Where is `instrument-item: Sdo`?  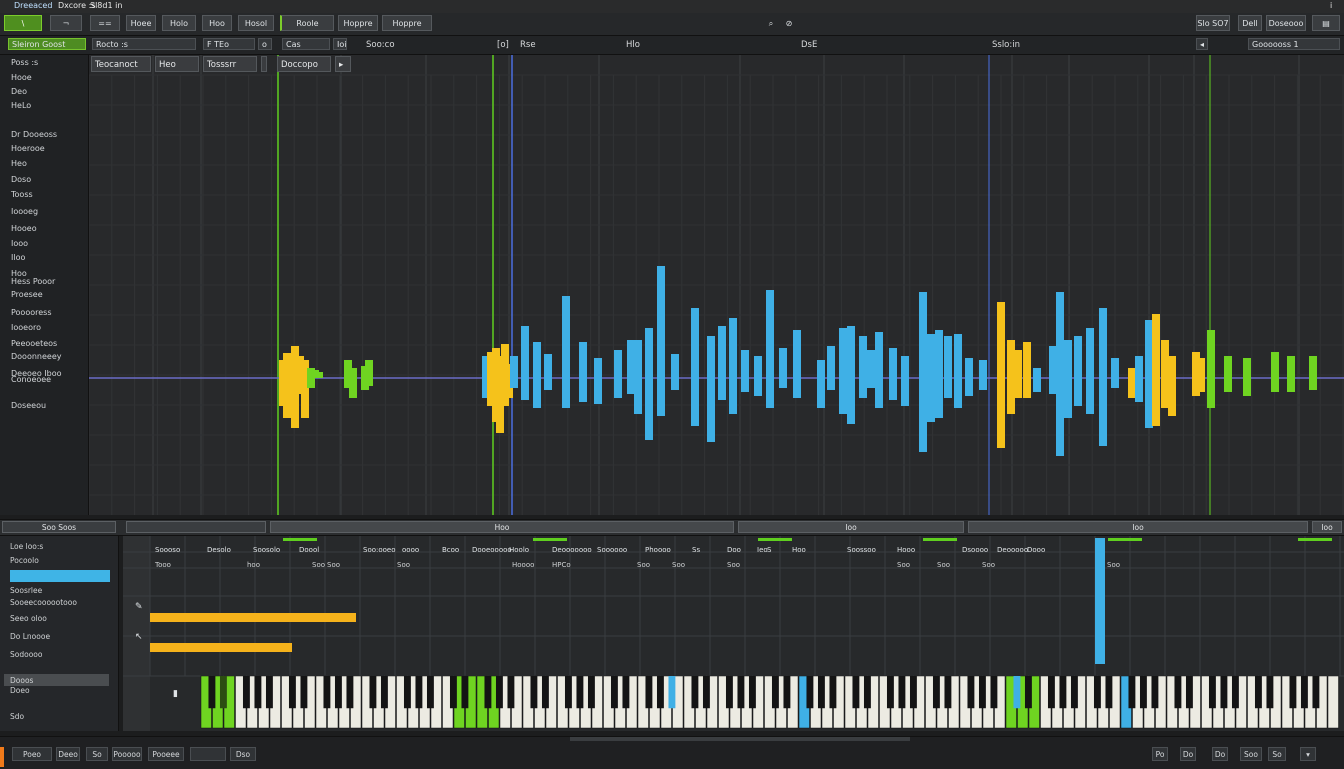 instrument-item: Sdo is located at coordinates (17, 716).